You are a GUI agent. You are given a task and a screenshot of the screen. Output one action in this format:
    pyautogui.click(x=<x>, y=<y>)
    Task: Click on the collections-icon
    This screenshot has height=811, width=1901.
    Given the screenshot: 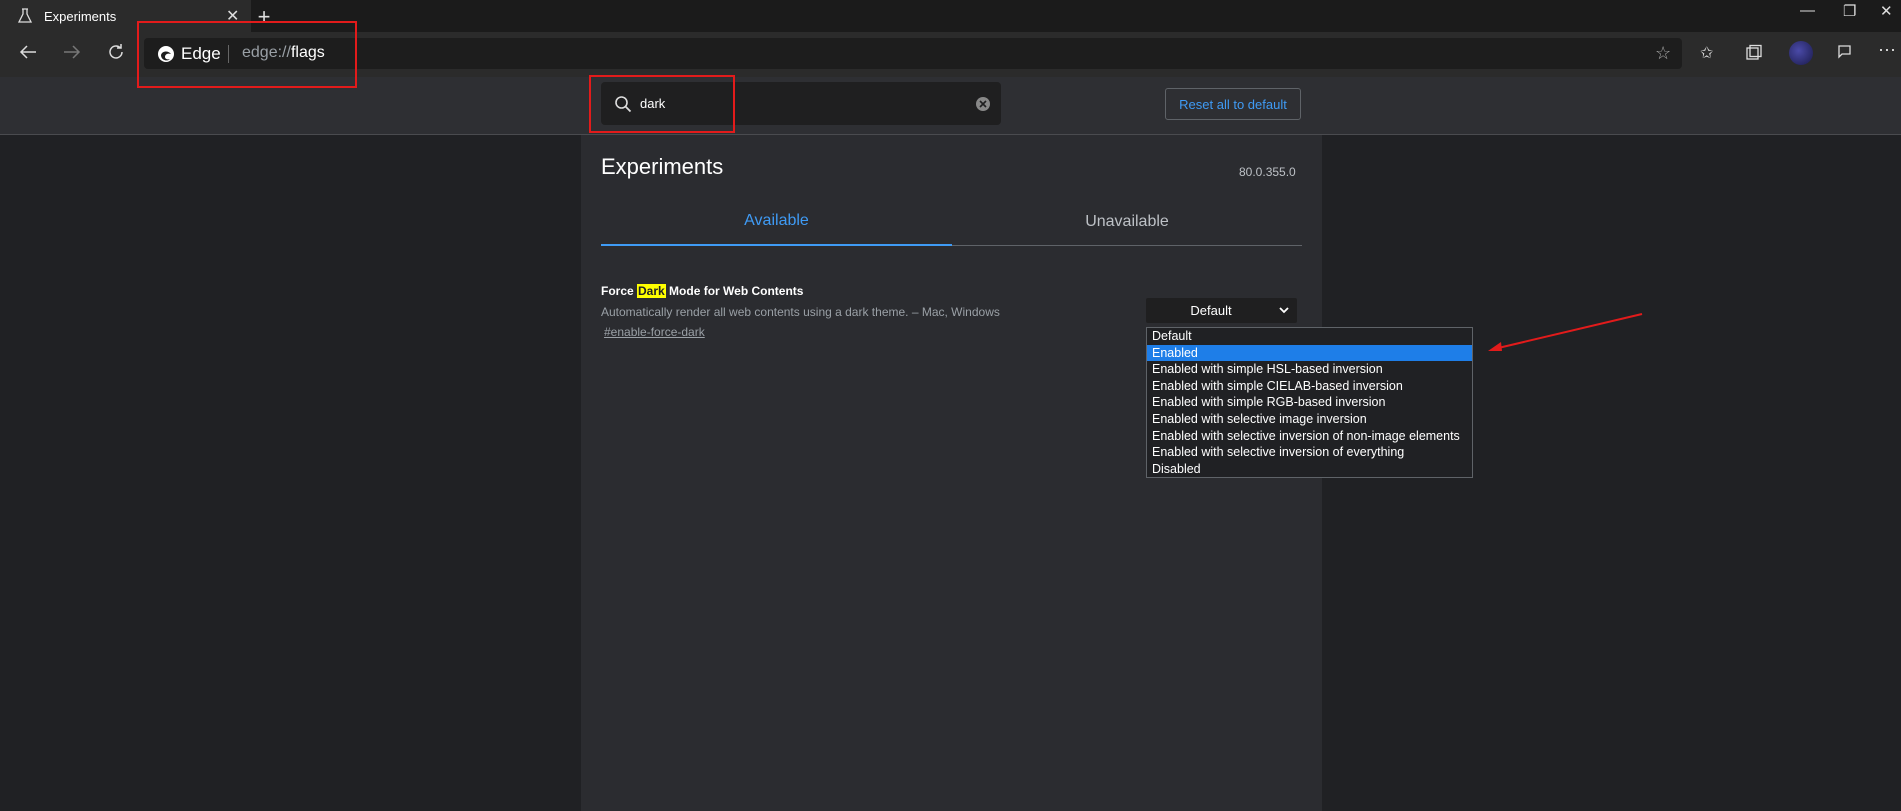 What is the action you would take?
    pyautogui.click(x=1754, y=55)
    